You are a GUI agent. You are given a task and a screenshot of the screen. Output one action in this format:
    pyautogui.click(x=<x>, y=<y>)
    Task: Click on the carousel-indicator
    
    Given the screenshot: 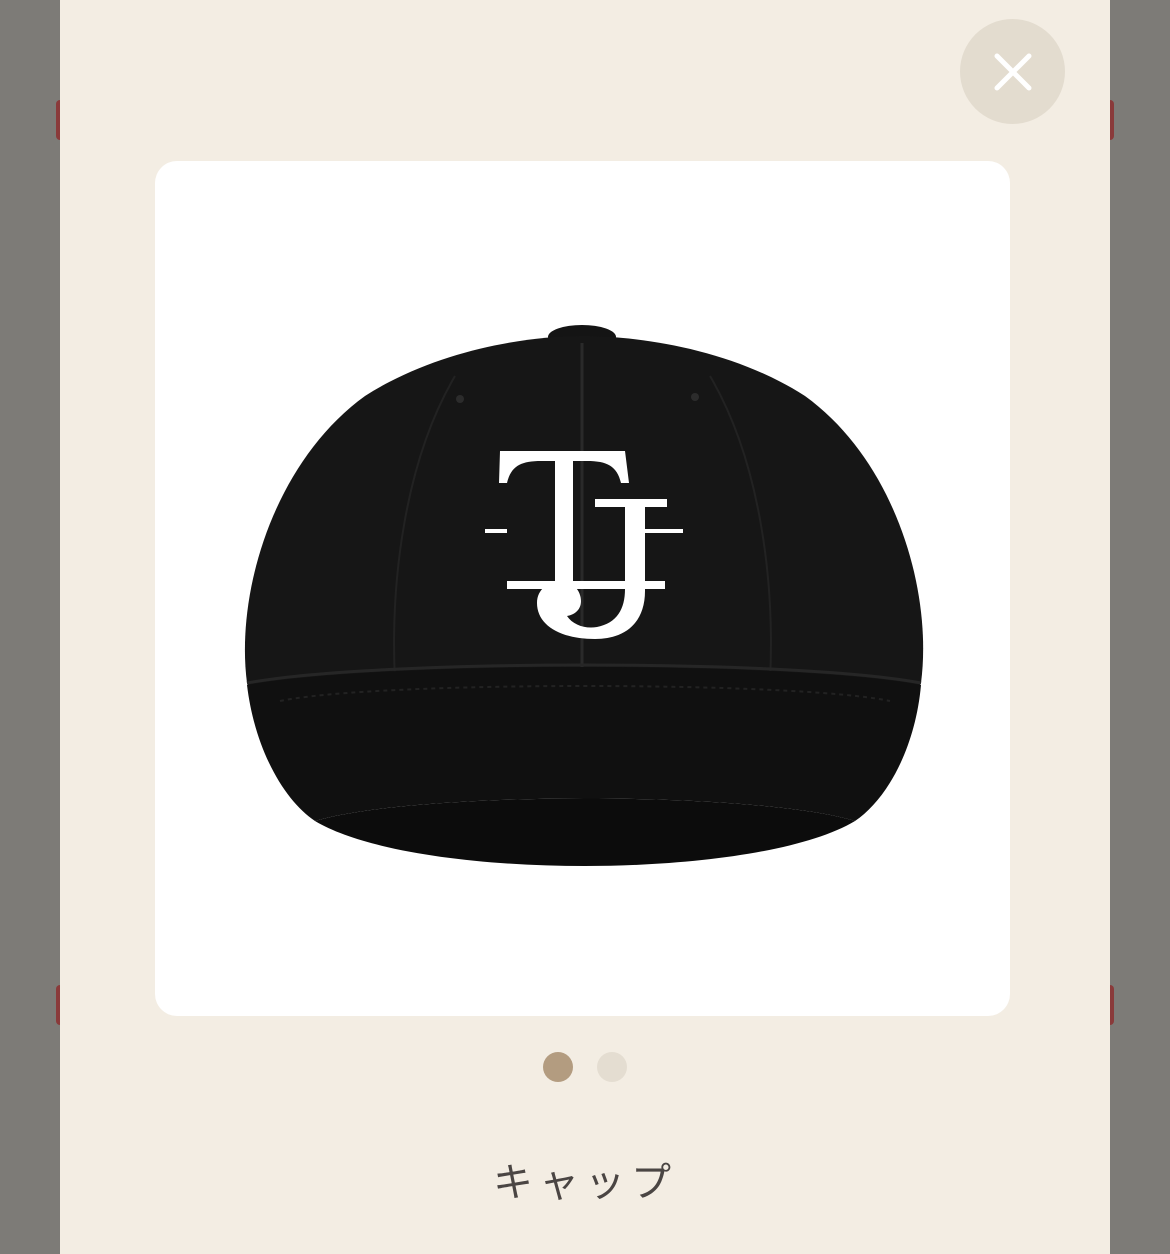 What is the action you would take?
    pyautogui.click(x=585, y=1067)
    